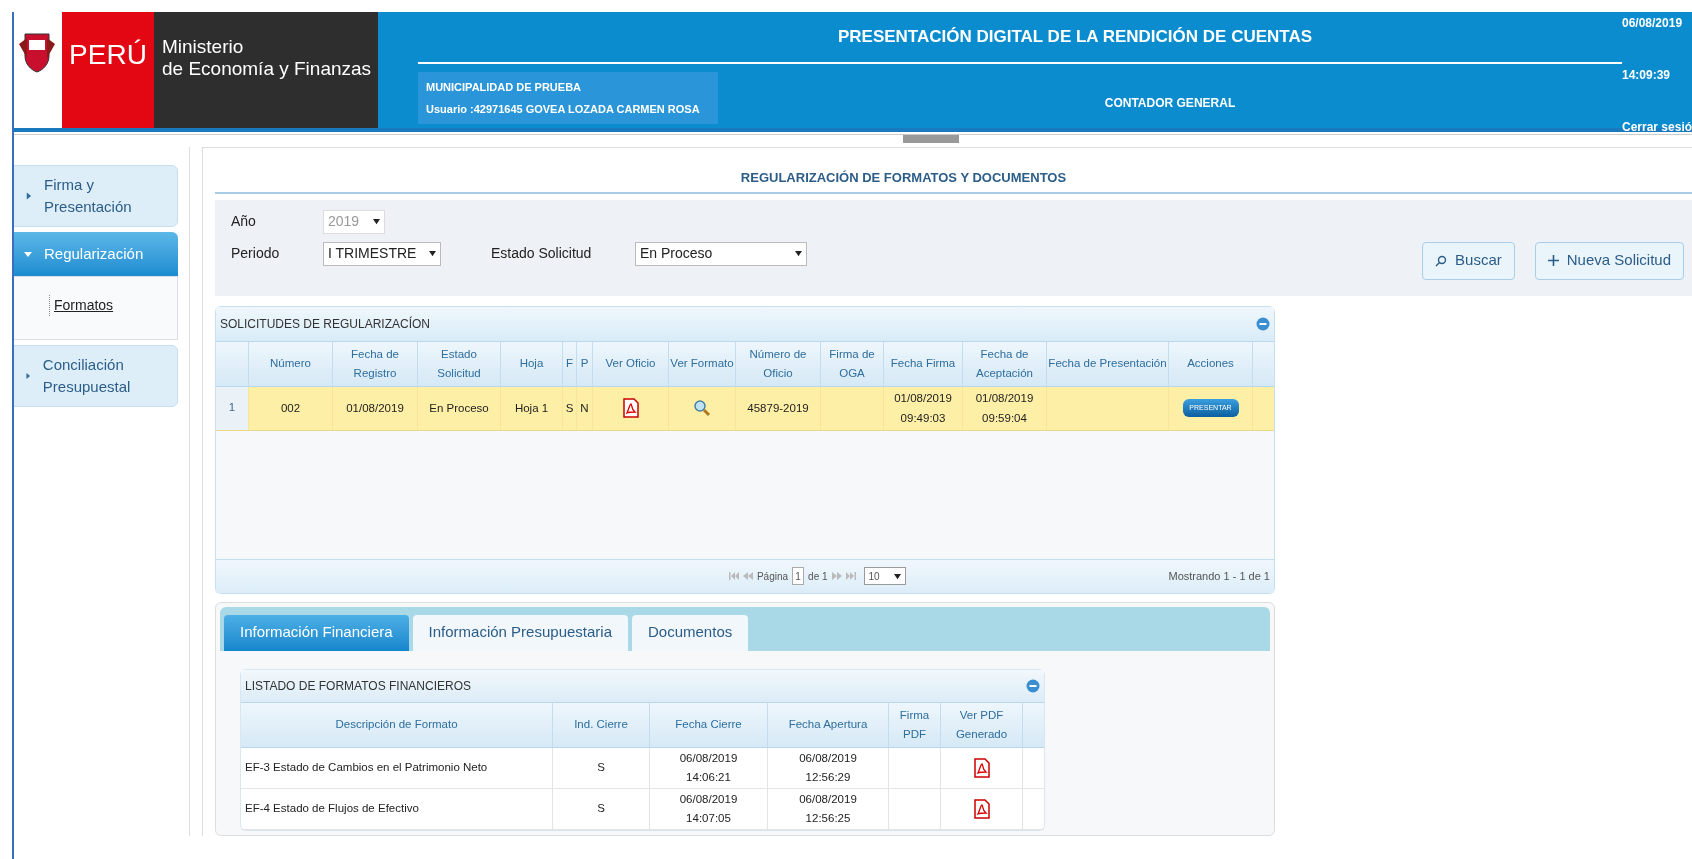 The image size is (1692, 859). I want to click on field-label: Año, so click(244, 221).